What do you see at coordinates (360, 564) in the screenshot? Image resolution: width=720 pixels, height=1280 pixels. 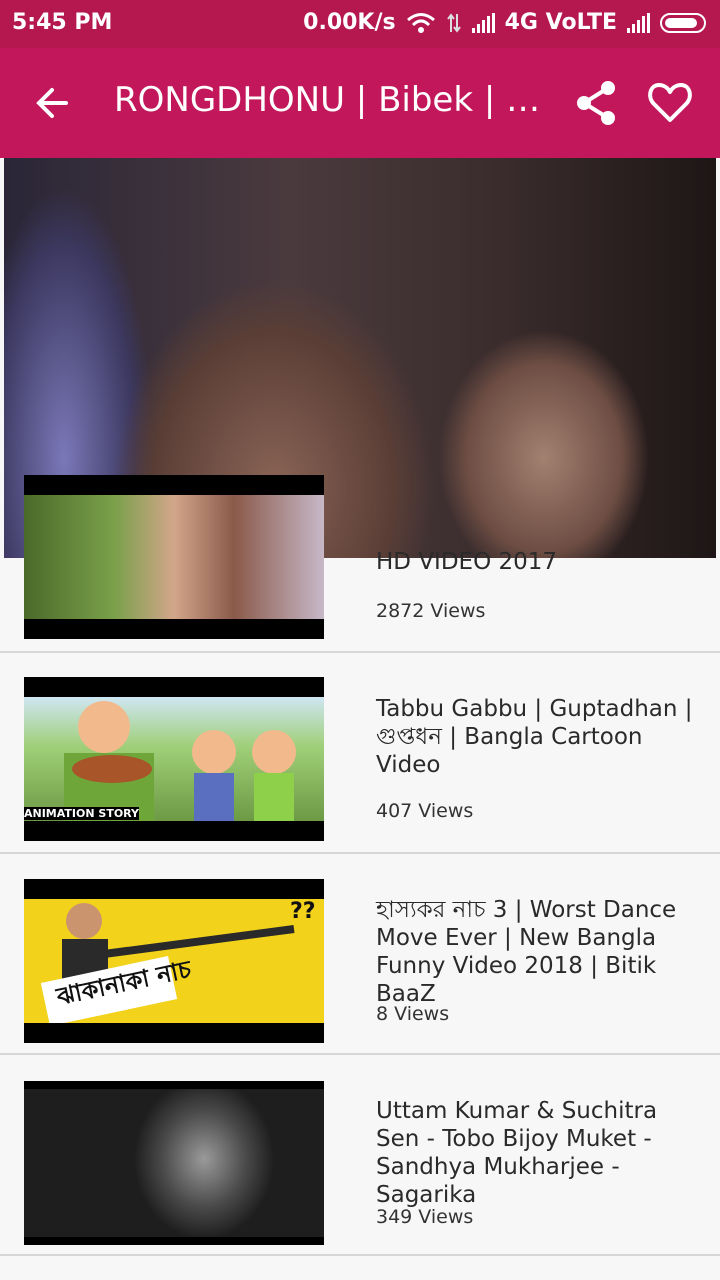 I see `list-item: HD VIDEO 2017 2872 Views` at bounding box center [360, 564].